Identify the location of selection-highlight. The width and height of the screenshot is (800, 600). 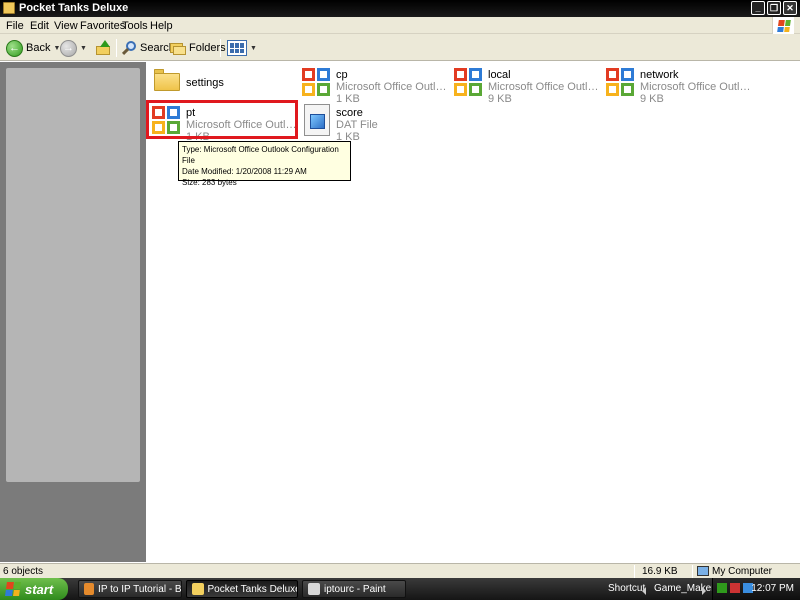
(222, 119).